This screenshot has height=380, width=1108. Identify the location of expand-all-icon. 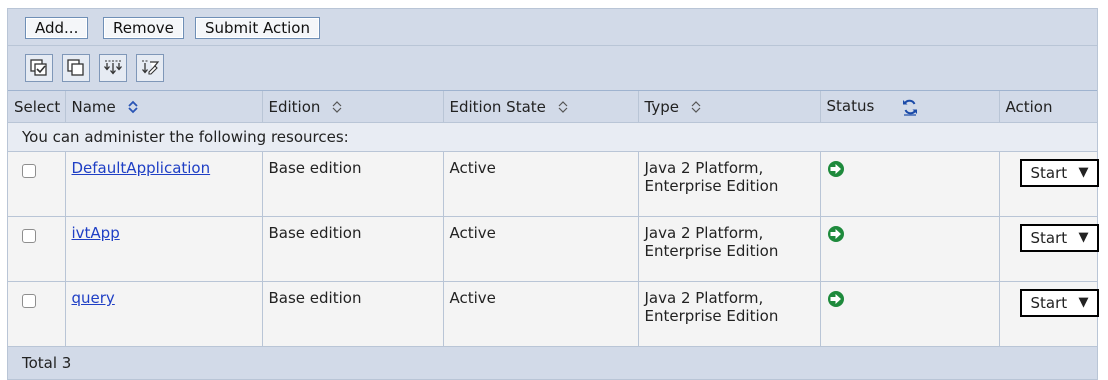
(113, 68).